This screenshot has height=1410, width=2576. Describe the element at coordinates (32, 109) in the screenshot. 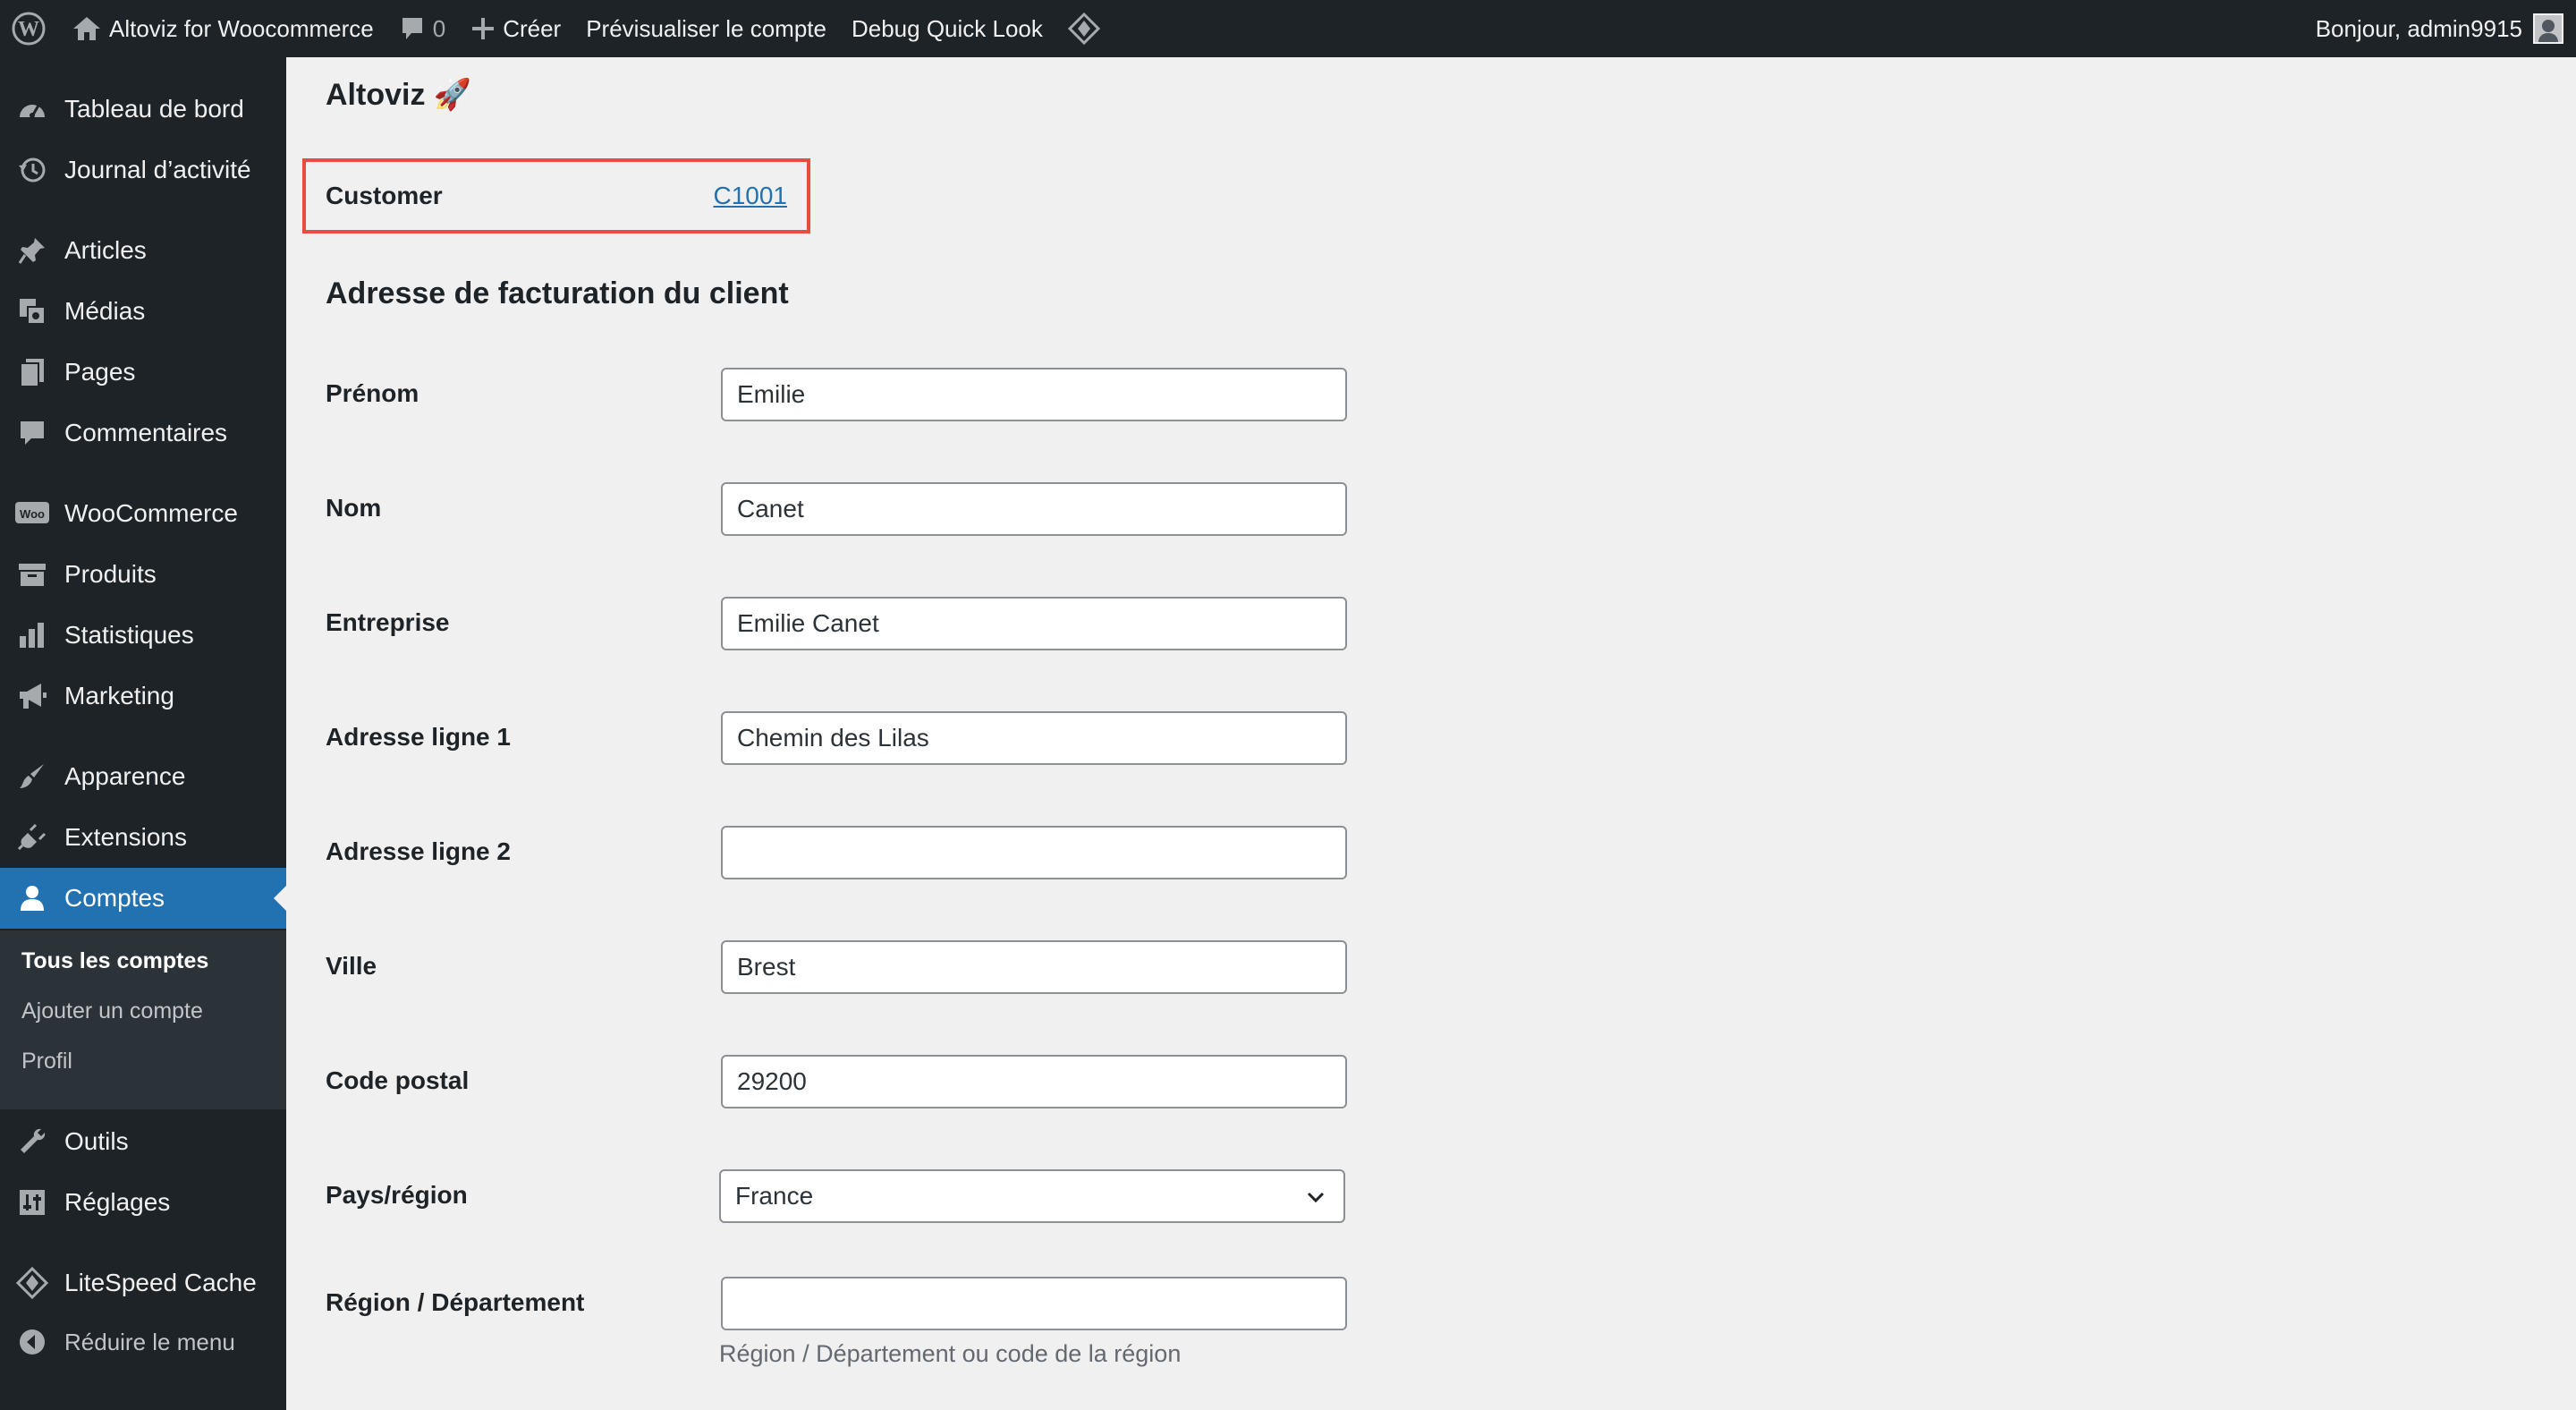

I see `dashboard-icon` at that location.